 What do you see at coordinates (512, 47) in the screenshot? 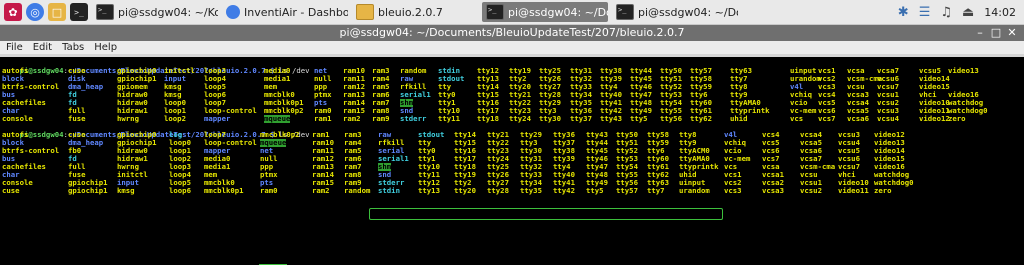
I see `menu-bar: File Edit Tabs Help` at bounding box center [512, 47].